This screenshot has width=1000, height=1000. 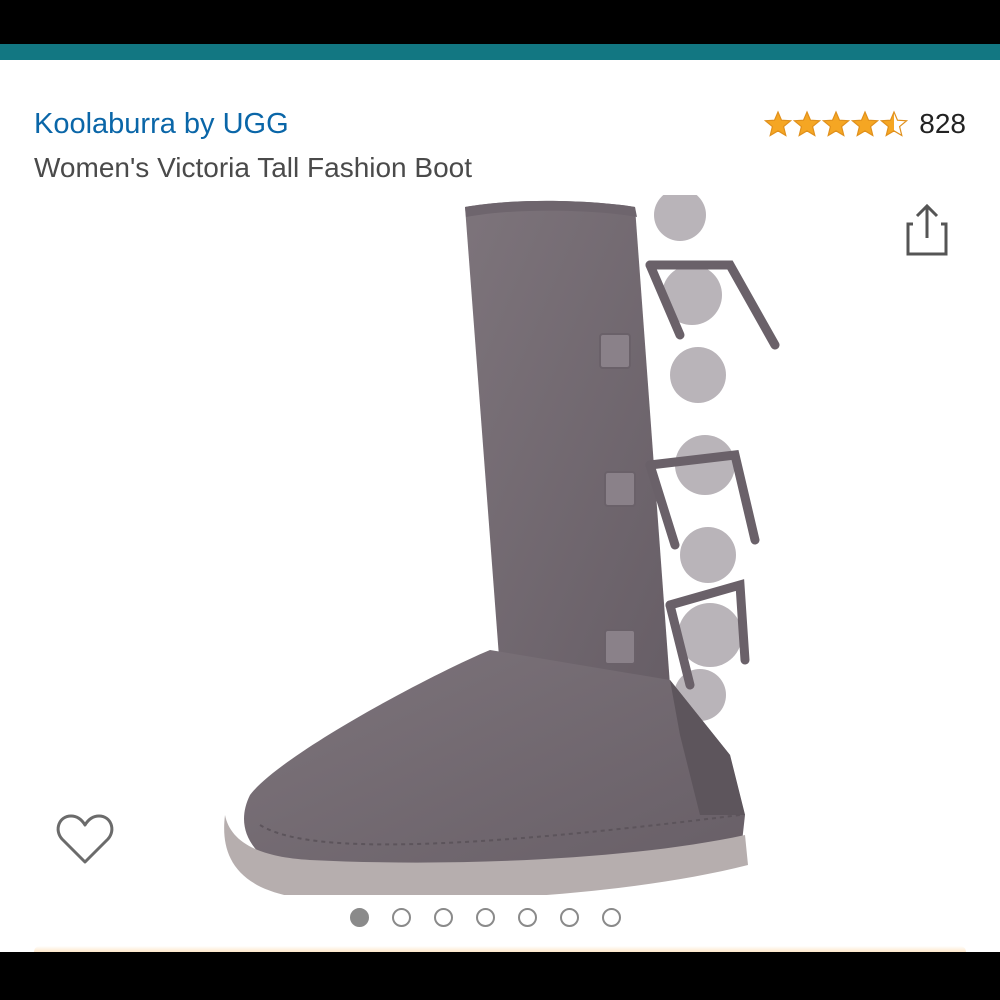 I want to click on buy-box-edge, so click(x=500, y=949).